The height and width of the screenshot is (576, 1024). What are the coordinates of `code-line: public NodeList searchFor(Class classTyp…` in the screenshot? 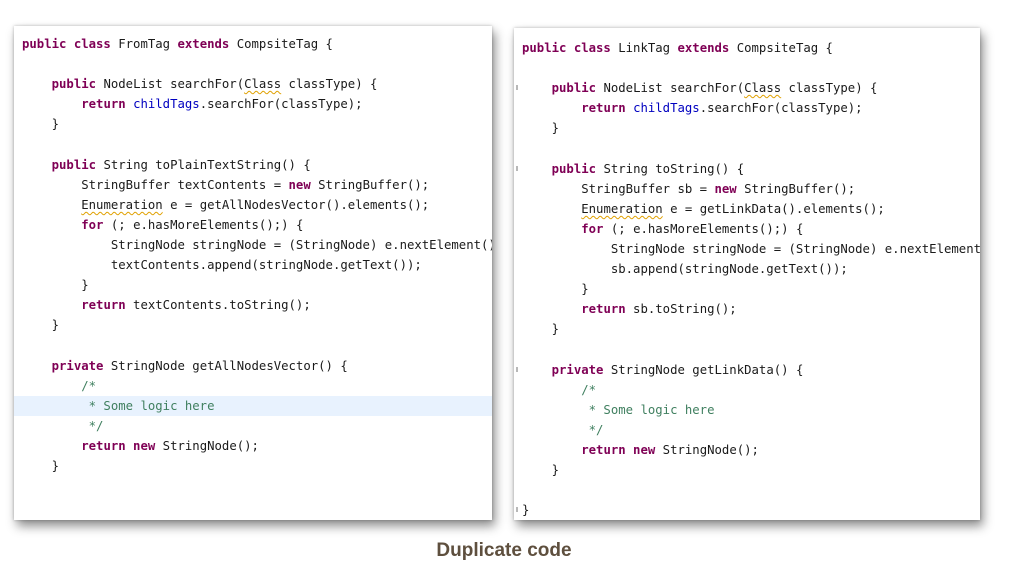 It's located at (253, 84).